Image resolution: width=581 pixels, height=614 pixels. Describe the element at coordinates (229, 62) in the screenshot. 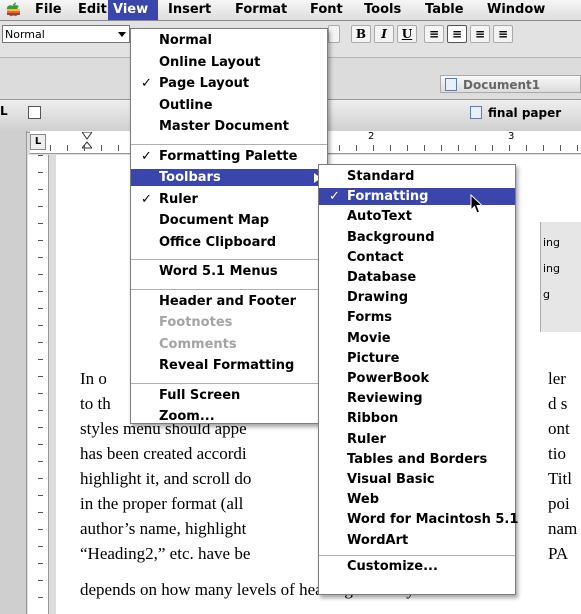

I see `view-menu-item-online-layout: Online Layout` at that location.